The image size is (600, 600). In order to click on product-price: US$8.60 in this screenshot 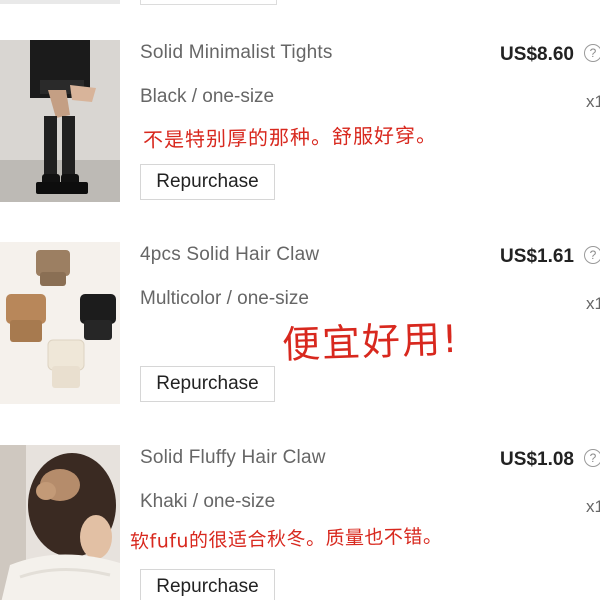, I will do `click(537, 54)`.